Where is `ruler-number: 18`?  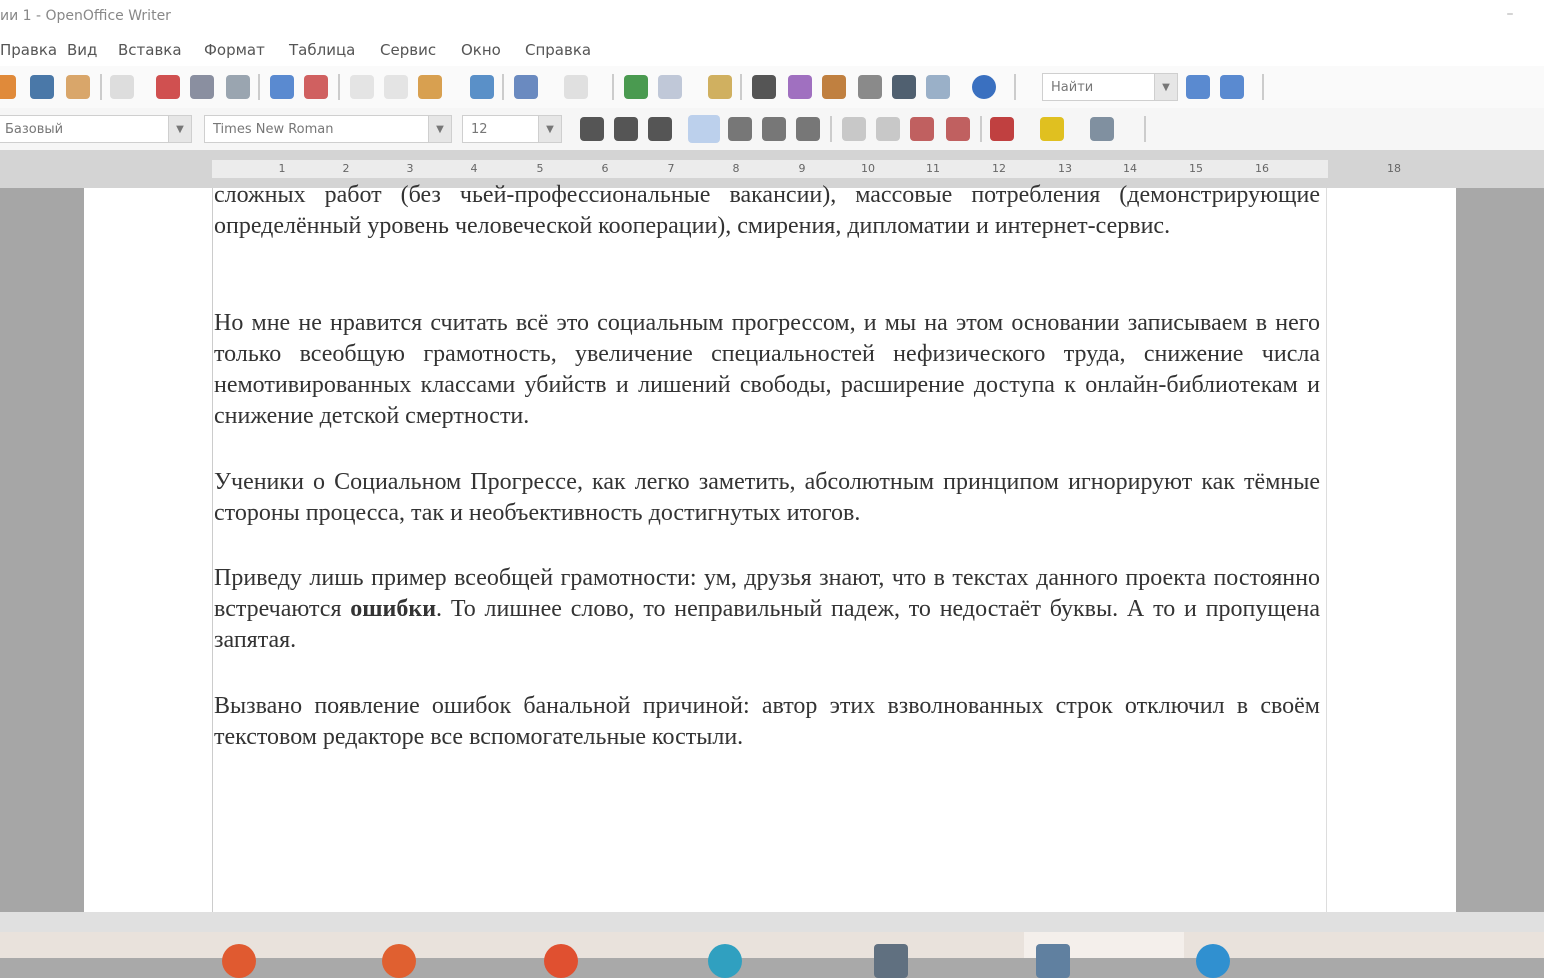 ruler-number: 18 is located at coordinates (1394, 168).